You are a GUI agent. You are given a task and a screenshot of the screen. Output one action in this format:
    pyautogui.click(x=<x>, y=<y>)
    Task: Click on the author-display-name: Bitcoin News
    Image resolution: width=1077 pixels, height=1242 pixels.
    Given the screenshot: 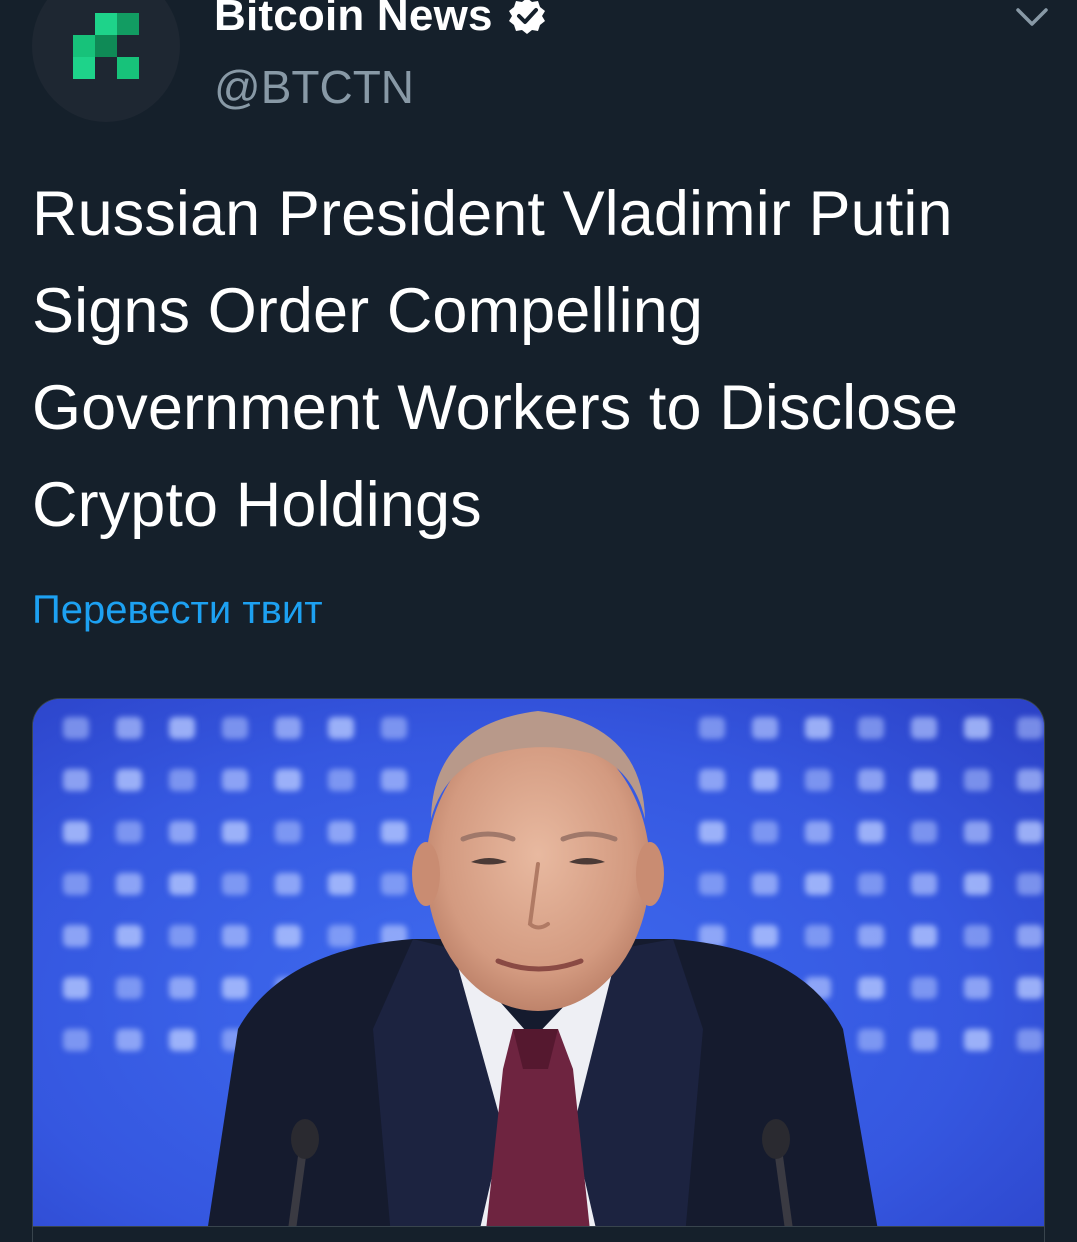 What is the action you would take?
    pyautogui.click(x=353, y=20)
    